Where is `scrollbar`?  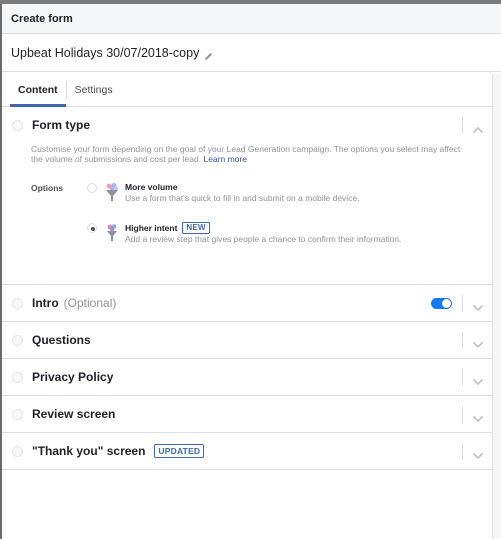 scrollbar is located at coordinates (497, 306).